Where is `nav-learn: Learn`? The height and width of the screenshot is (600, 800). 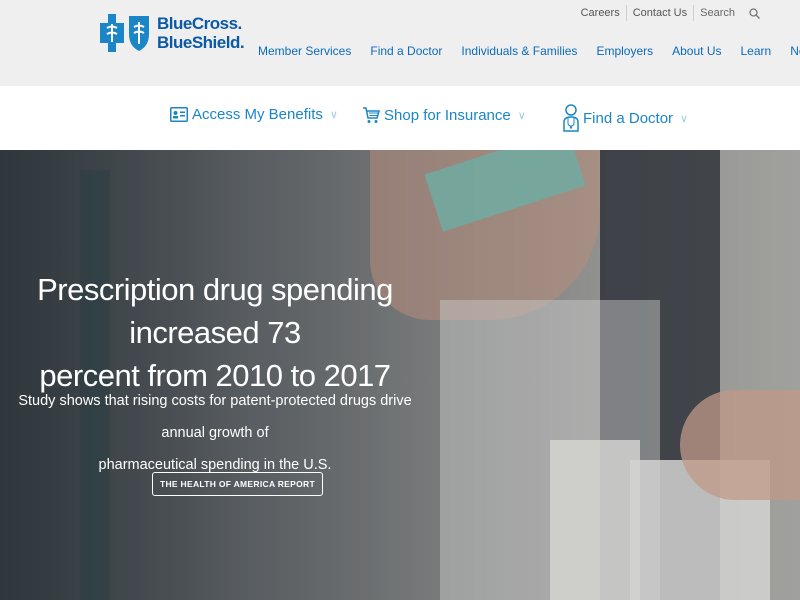
nav-learn: Learn is located at coordinates (755, 51).